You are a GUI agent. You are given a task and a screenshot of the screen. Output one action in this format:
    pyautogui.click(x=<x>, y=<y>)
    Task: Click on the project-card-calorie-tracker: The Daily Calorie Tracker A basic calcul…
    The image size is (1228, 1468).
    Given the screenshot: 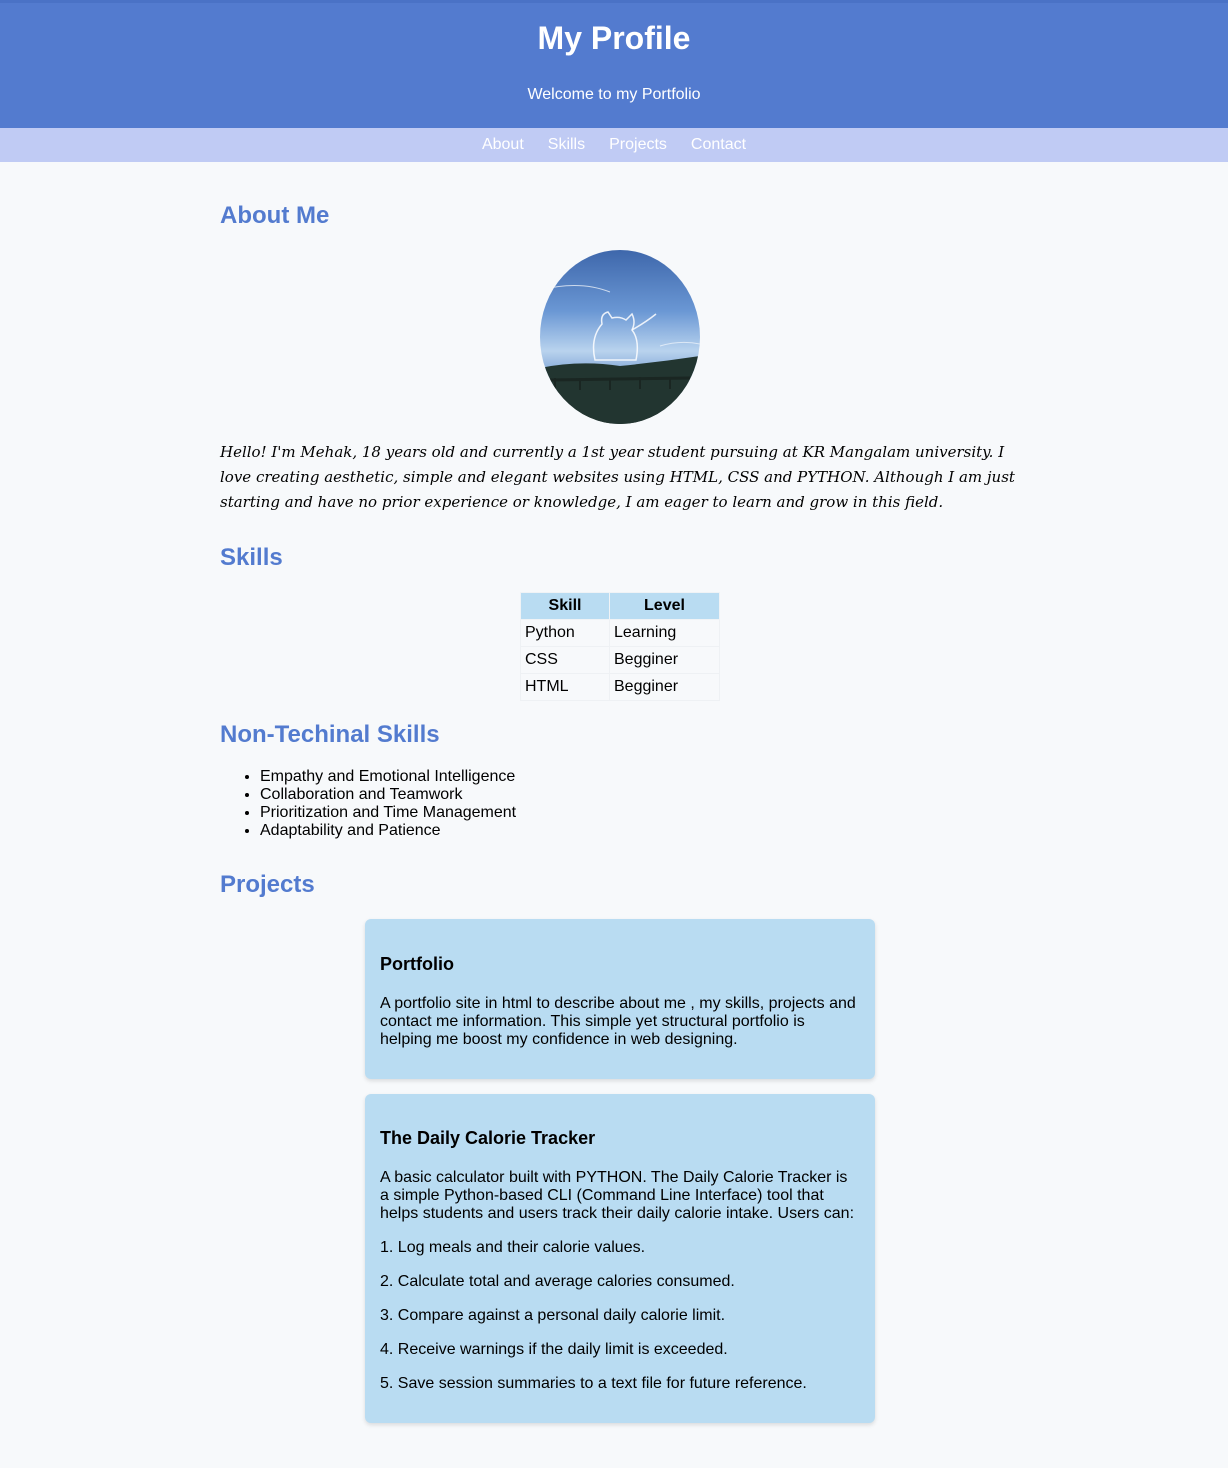 What is the action you would take?
    pyautogui.click(x=620, y=1258)
    